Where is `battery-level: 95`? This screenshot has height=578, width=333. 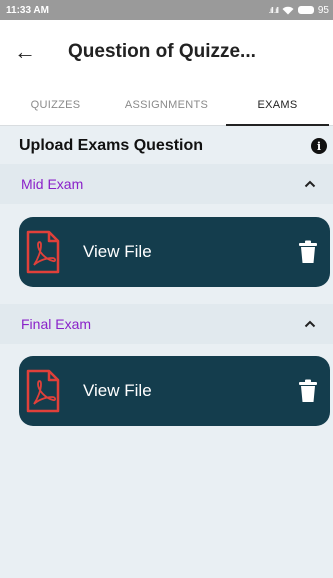
battery-level: 95 is located at coordinates (323, 10).